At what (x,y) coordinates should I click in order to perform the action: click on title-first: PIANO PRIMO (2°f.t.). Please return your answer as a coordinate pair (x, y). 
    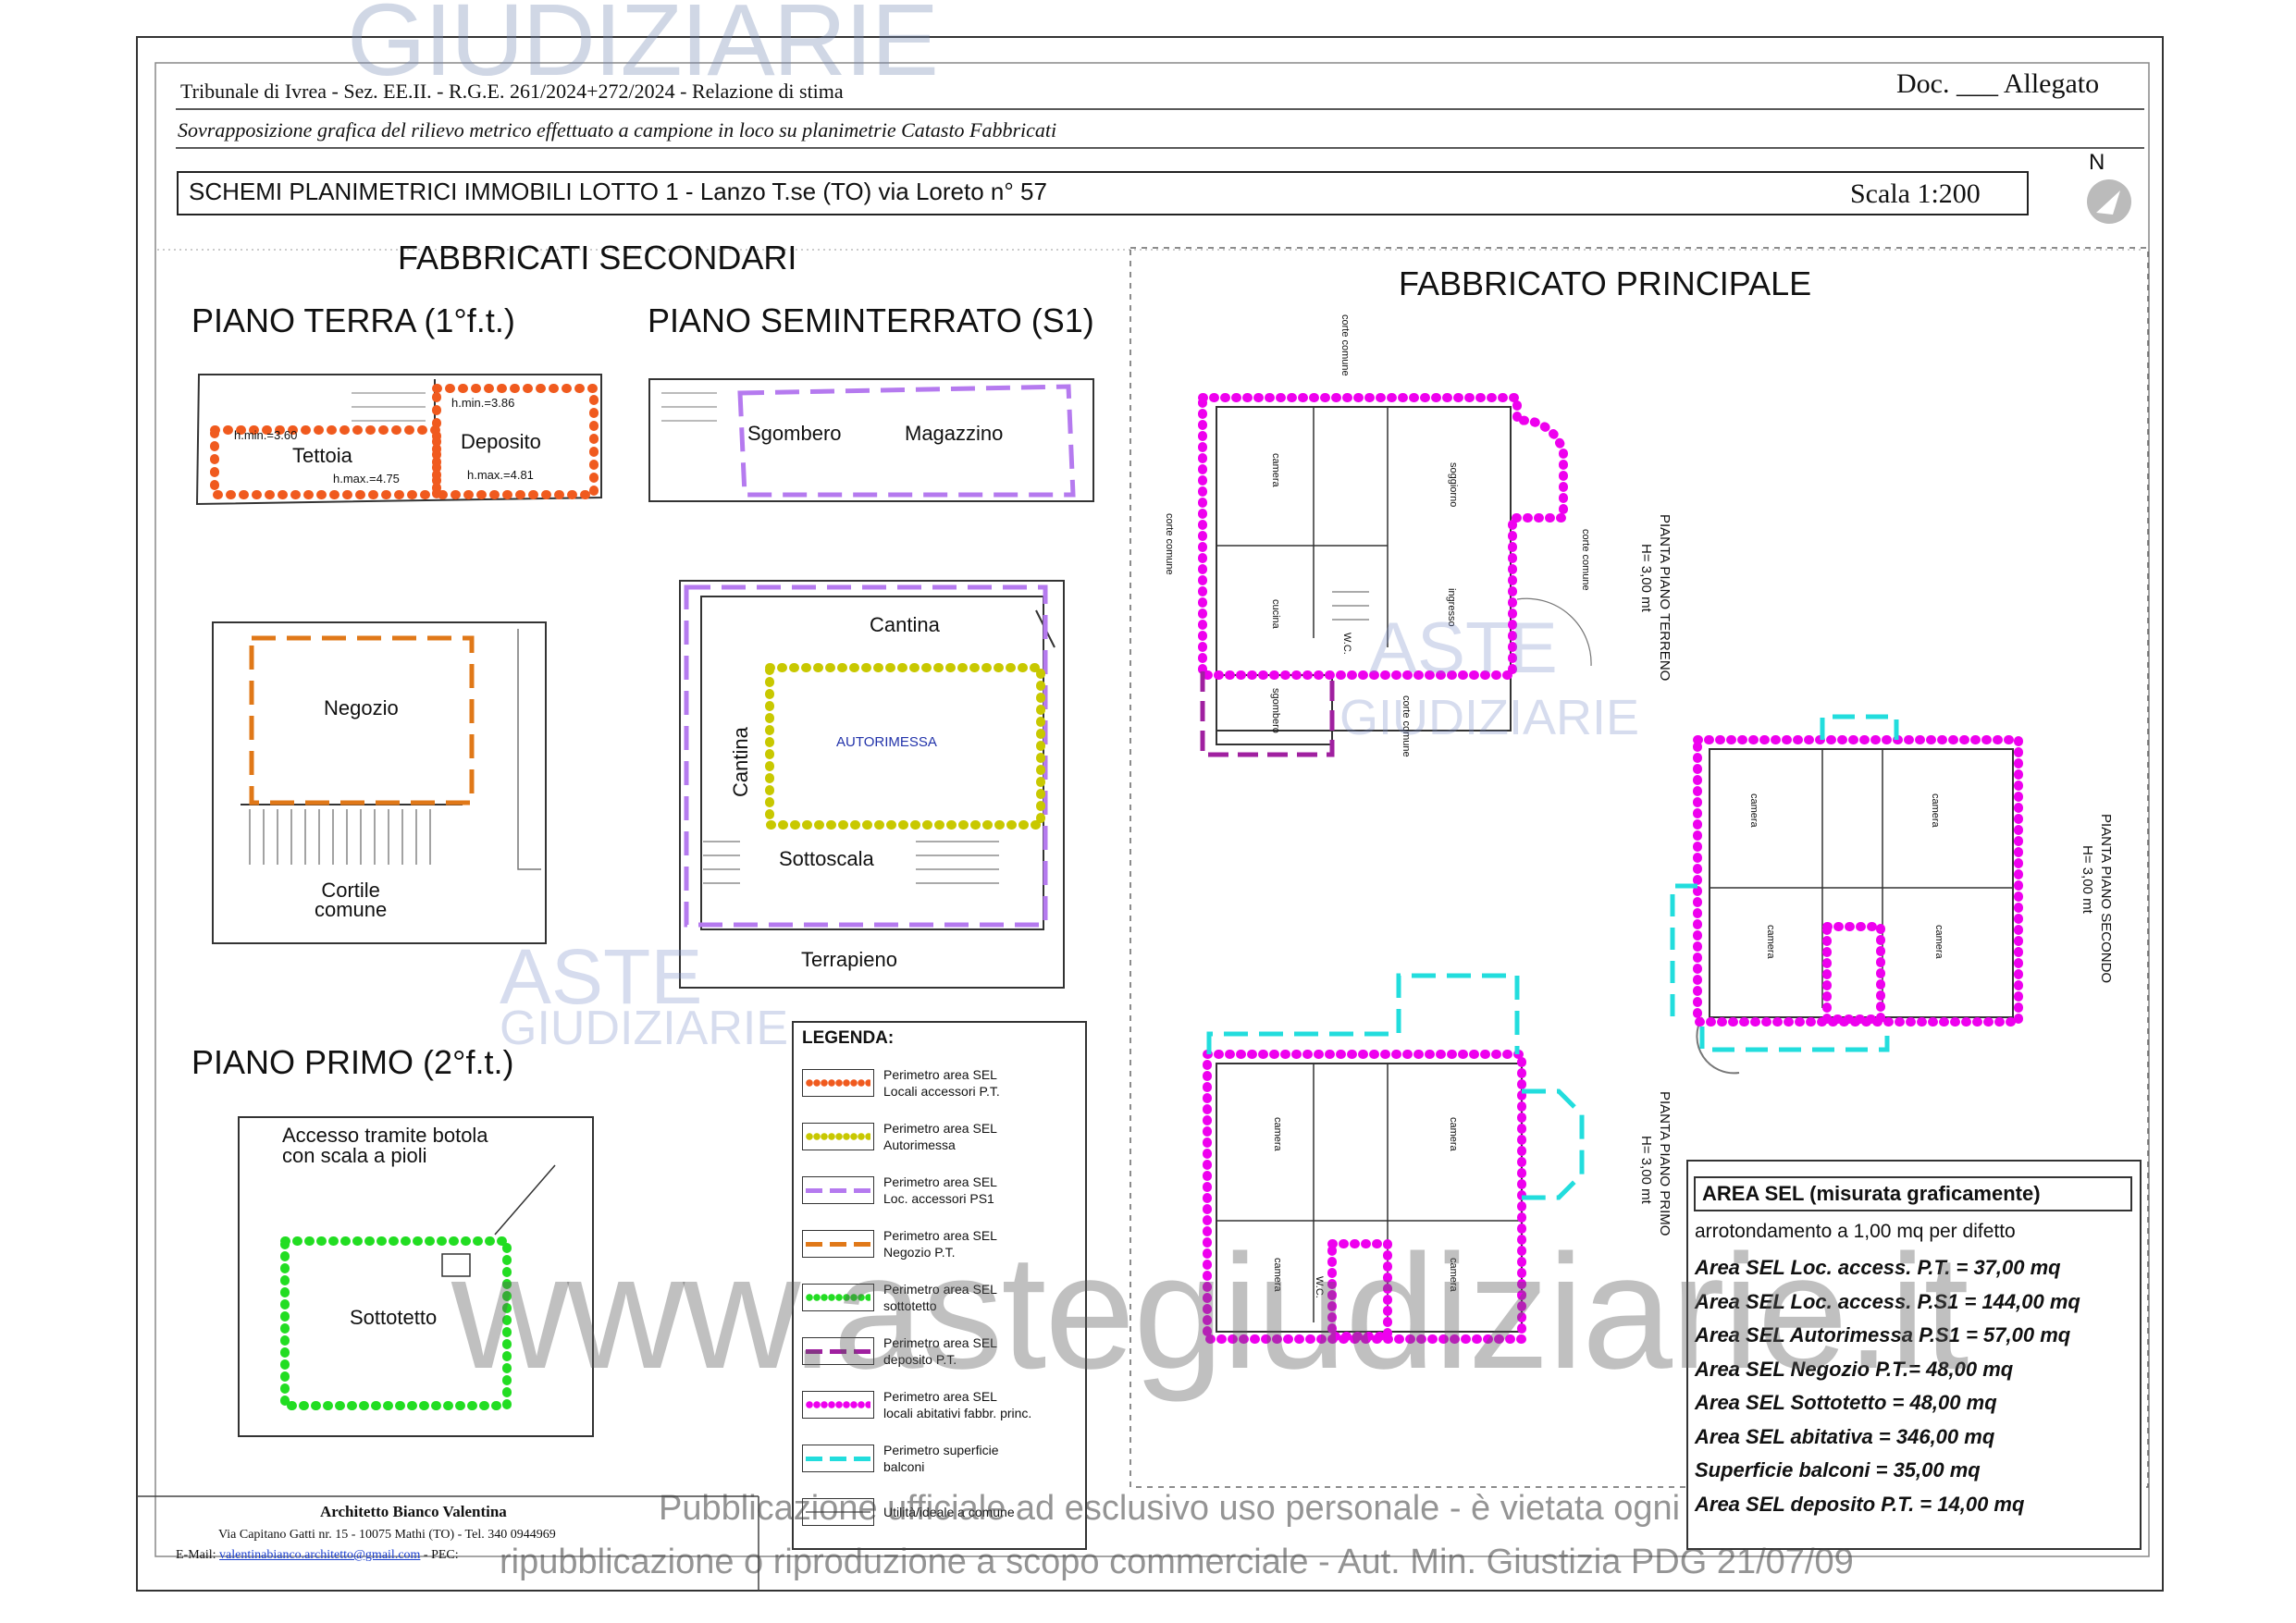
    Looking at the image, I should click on (352, 1062).